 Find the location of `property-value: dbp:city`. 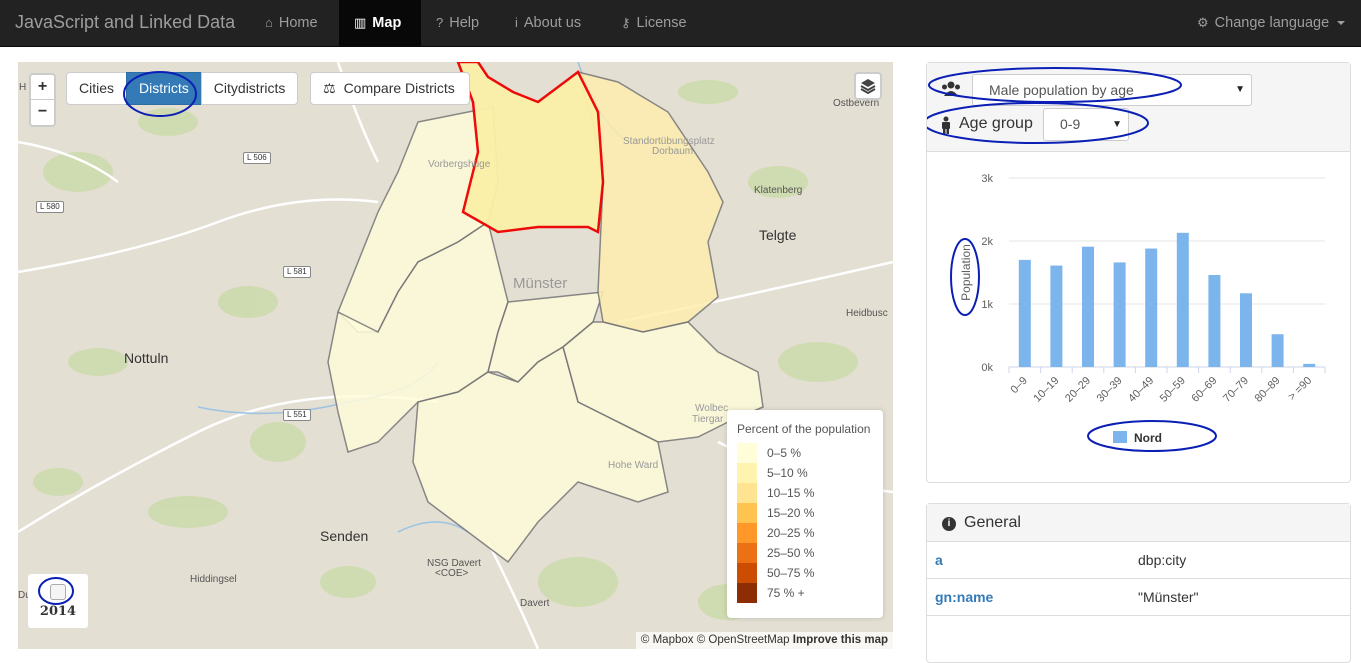

property-value: dbp:city is located at coordinates (1162, 560).